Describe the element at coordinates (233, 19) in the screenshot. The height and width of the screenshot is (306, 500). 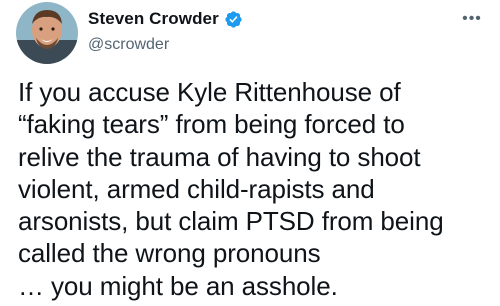
I see `verified-badge-icon` at that location.